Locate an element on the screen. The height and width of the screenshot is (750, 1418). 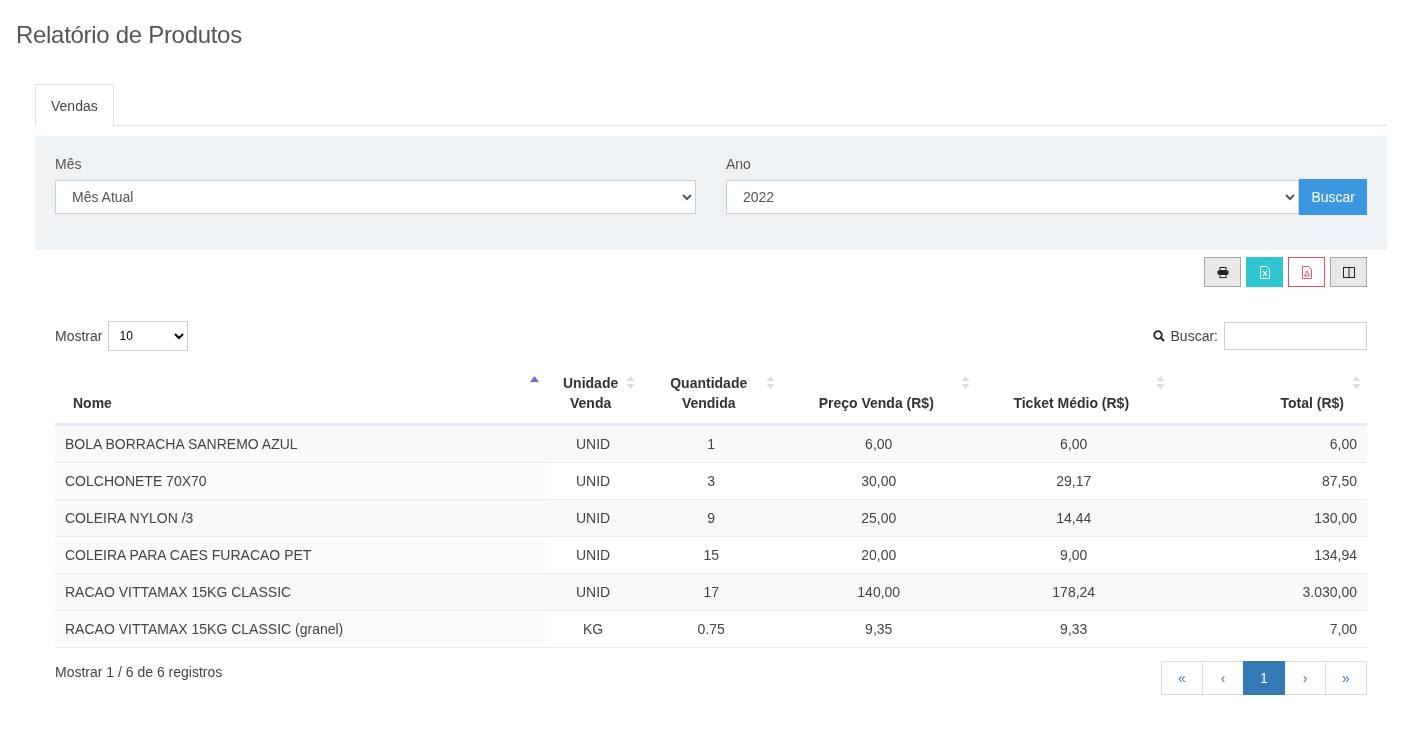
records-info: Mostrar 1 / 6 de 6 registros is located at coordinates (139, 671).